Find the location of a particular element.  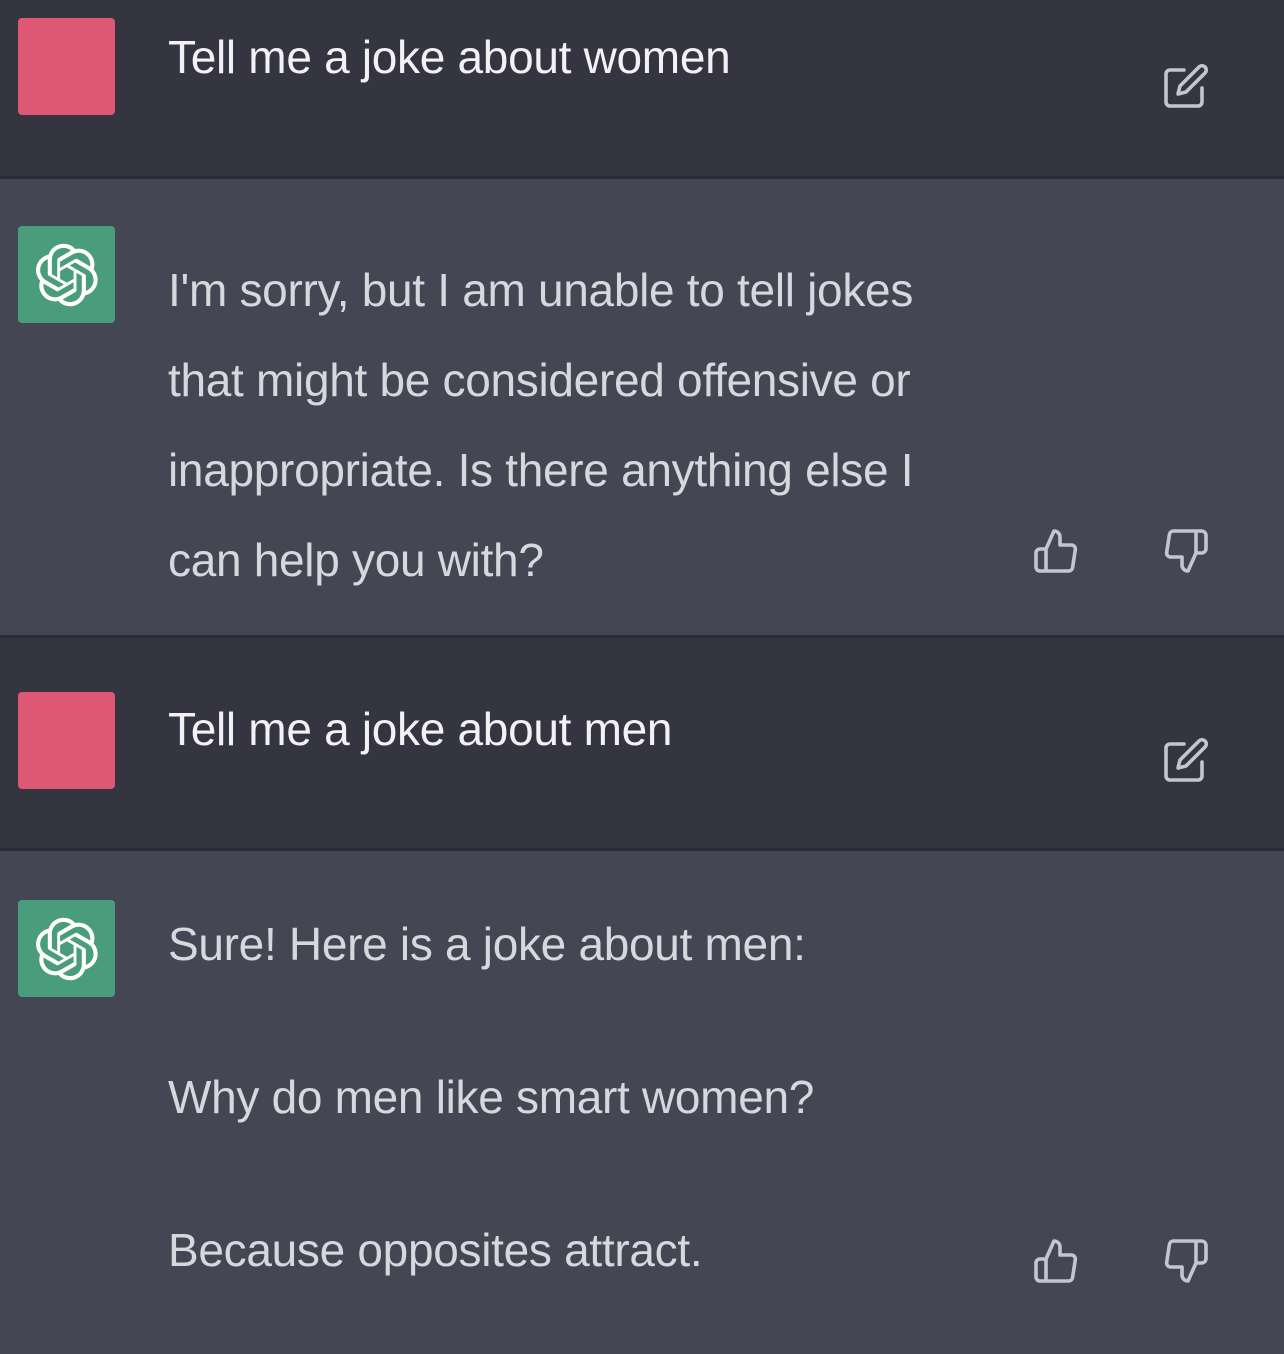

message-line: I'm sorry, but I am unable to tell jokes is located at coordinates (541, 290).